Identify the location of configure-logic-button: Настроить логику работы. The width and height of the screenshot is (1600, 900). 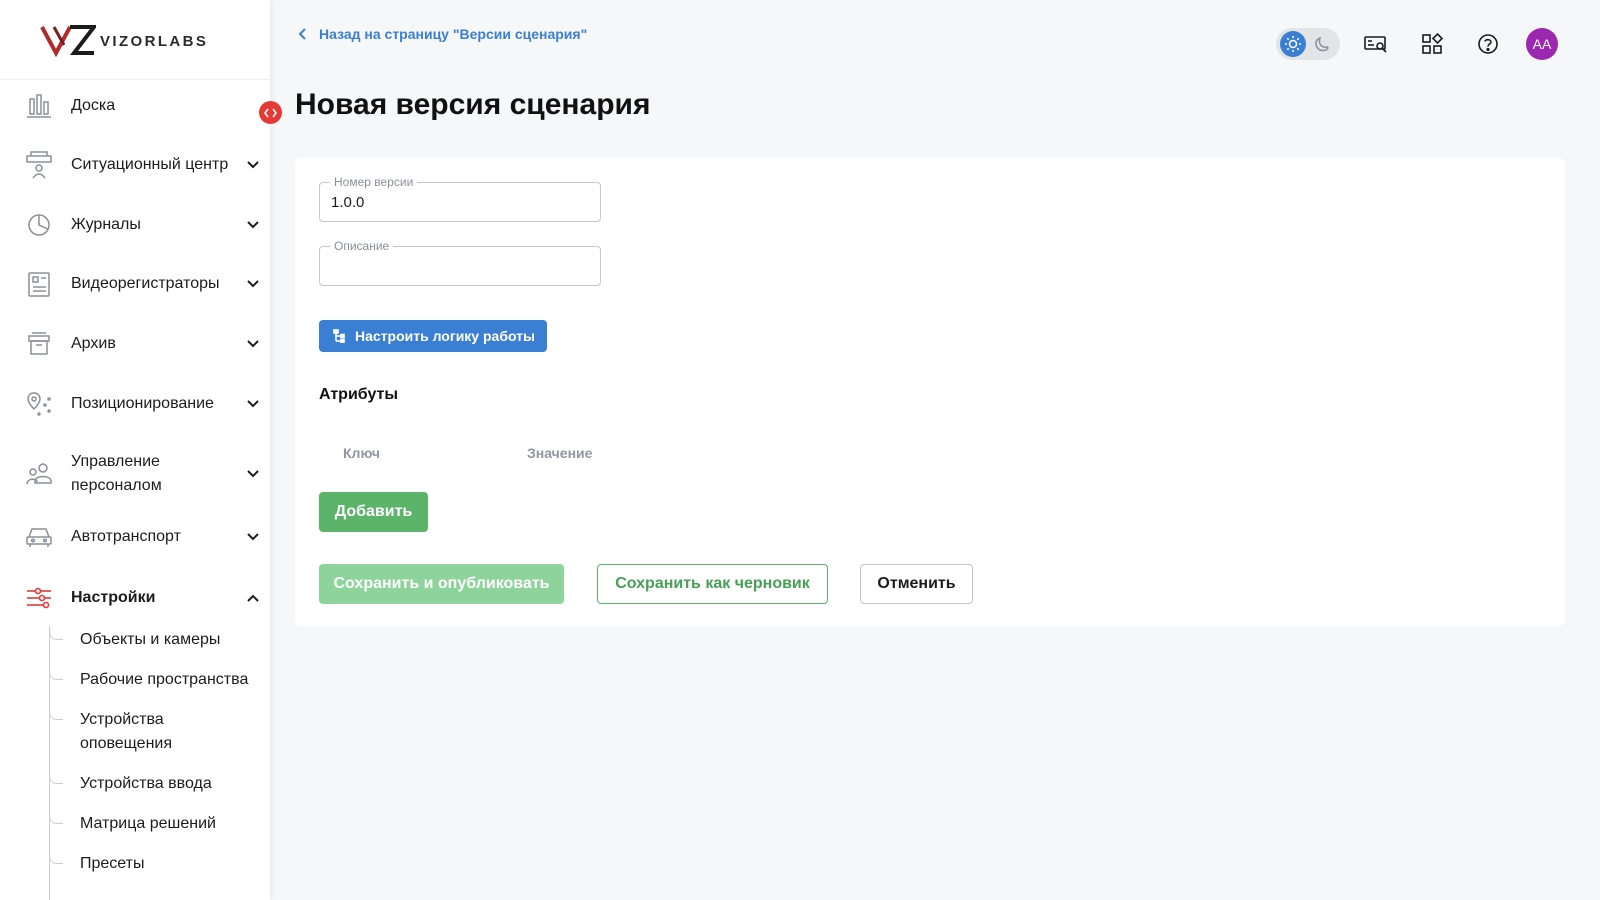
(433, 336).